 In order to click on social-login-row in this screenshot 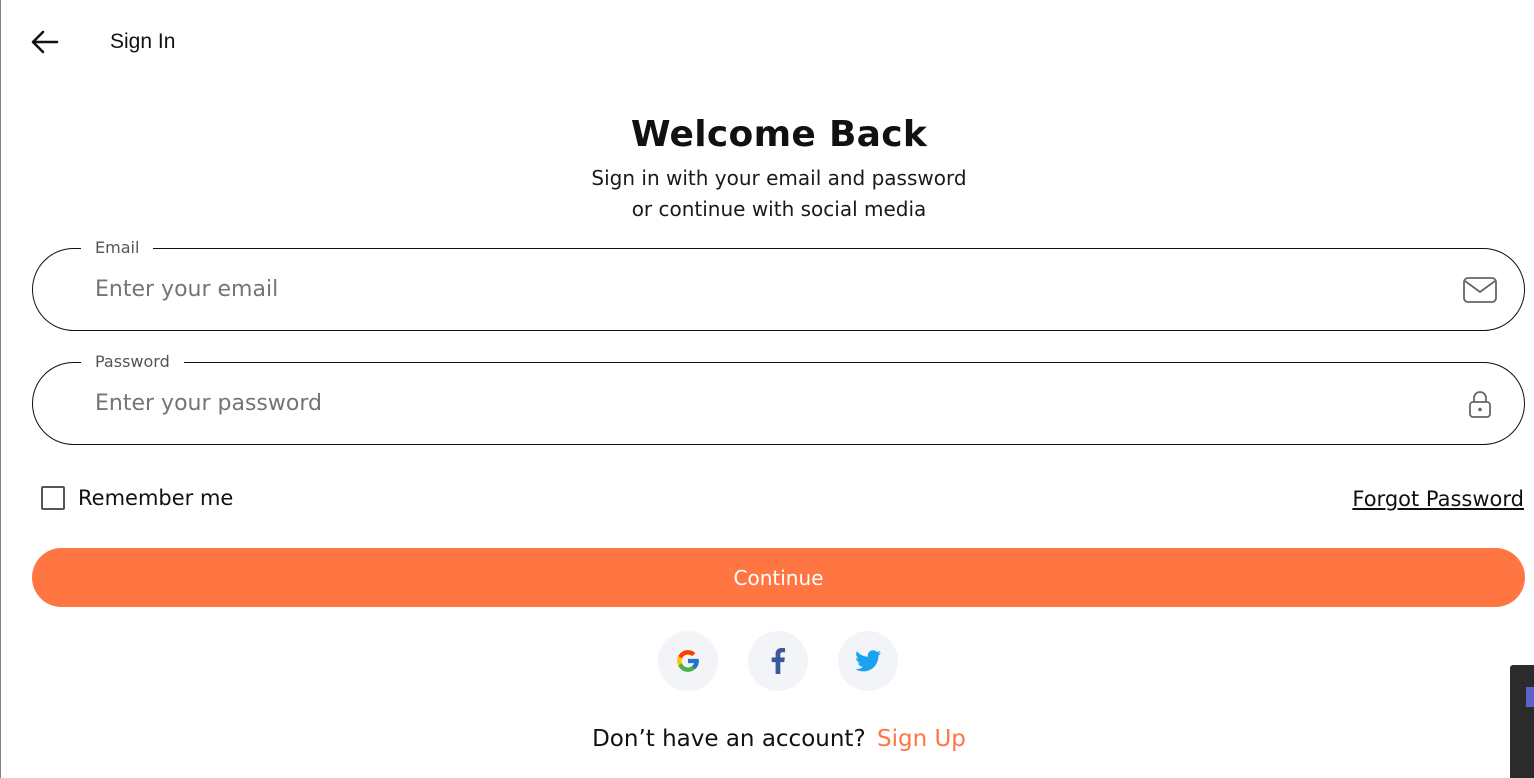, I will do `click(778, 661)`.